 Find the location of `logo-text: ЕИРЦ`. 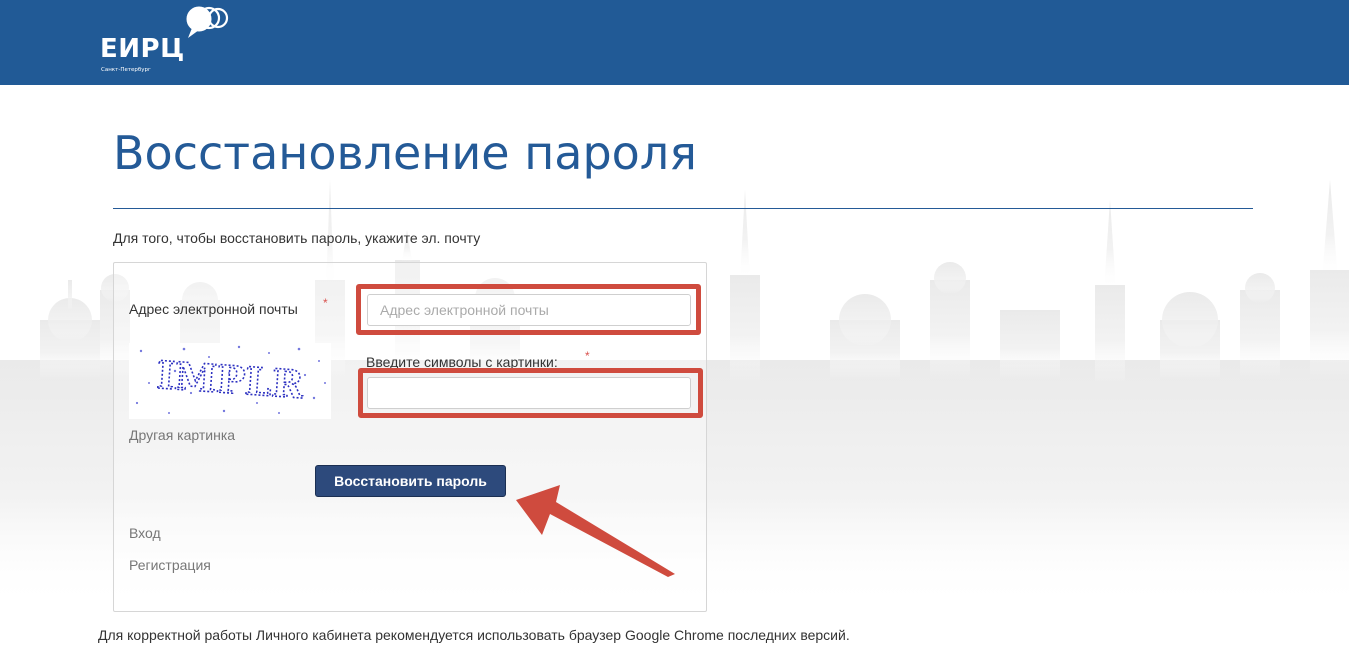

logo-text: ЕИРЦ is located at coordinates (142, 49).